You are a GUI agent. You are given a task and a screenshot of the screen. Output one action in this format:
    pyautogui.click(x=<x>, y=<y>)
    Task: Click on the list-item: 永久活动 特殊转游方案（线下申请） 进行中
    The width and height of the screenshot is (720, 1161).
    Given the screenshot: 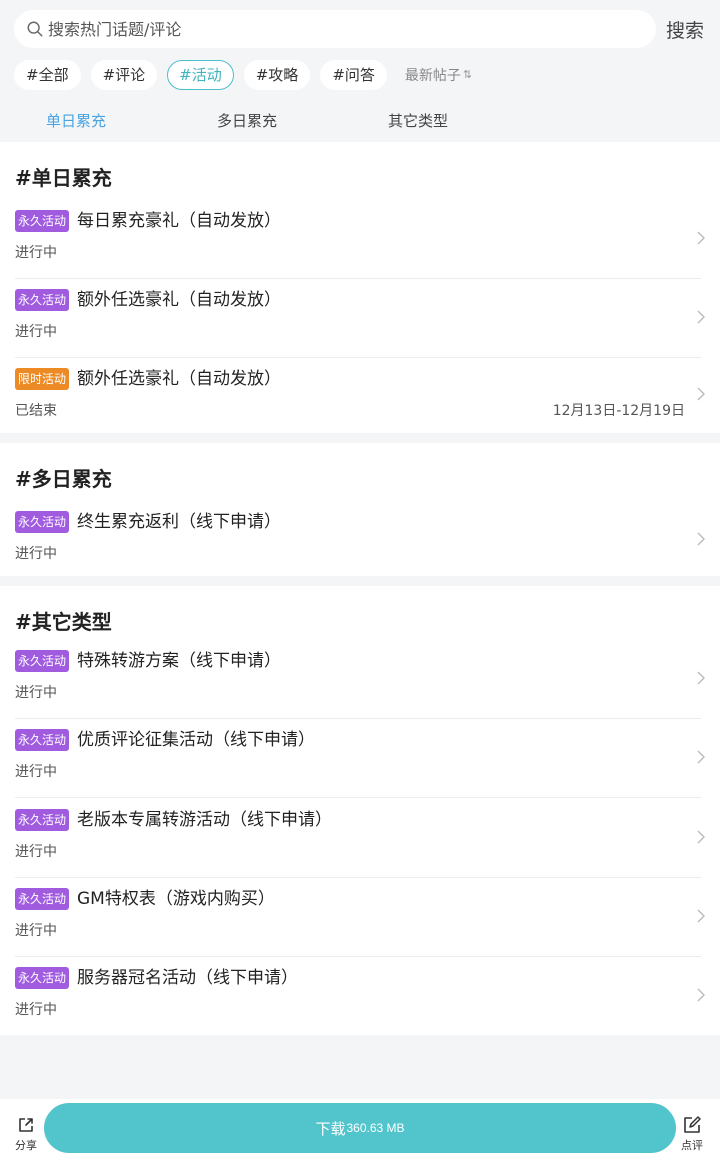 What is the action you would take?
    pyautogui.click(x=360, y=679)
    